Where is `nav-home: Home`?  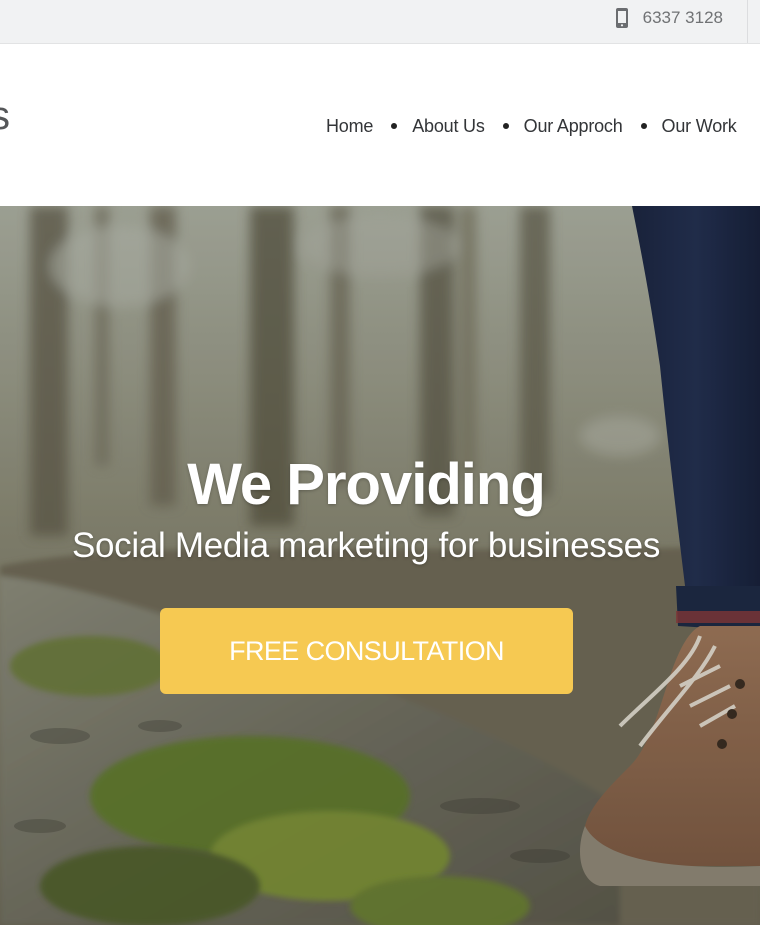
nav-home: Home is located at coordinates (349, 126).